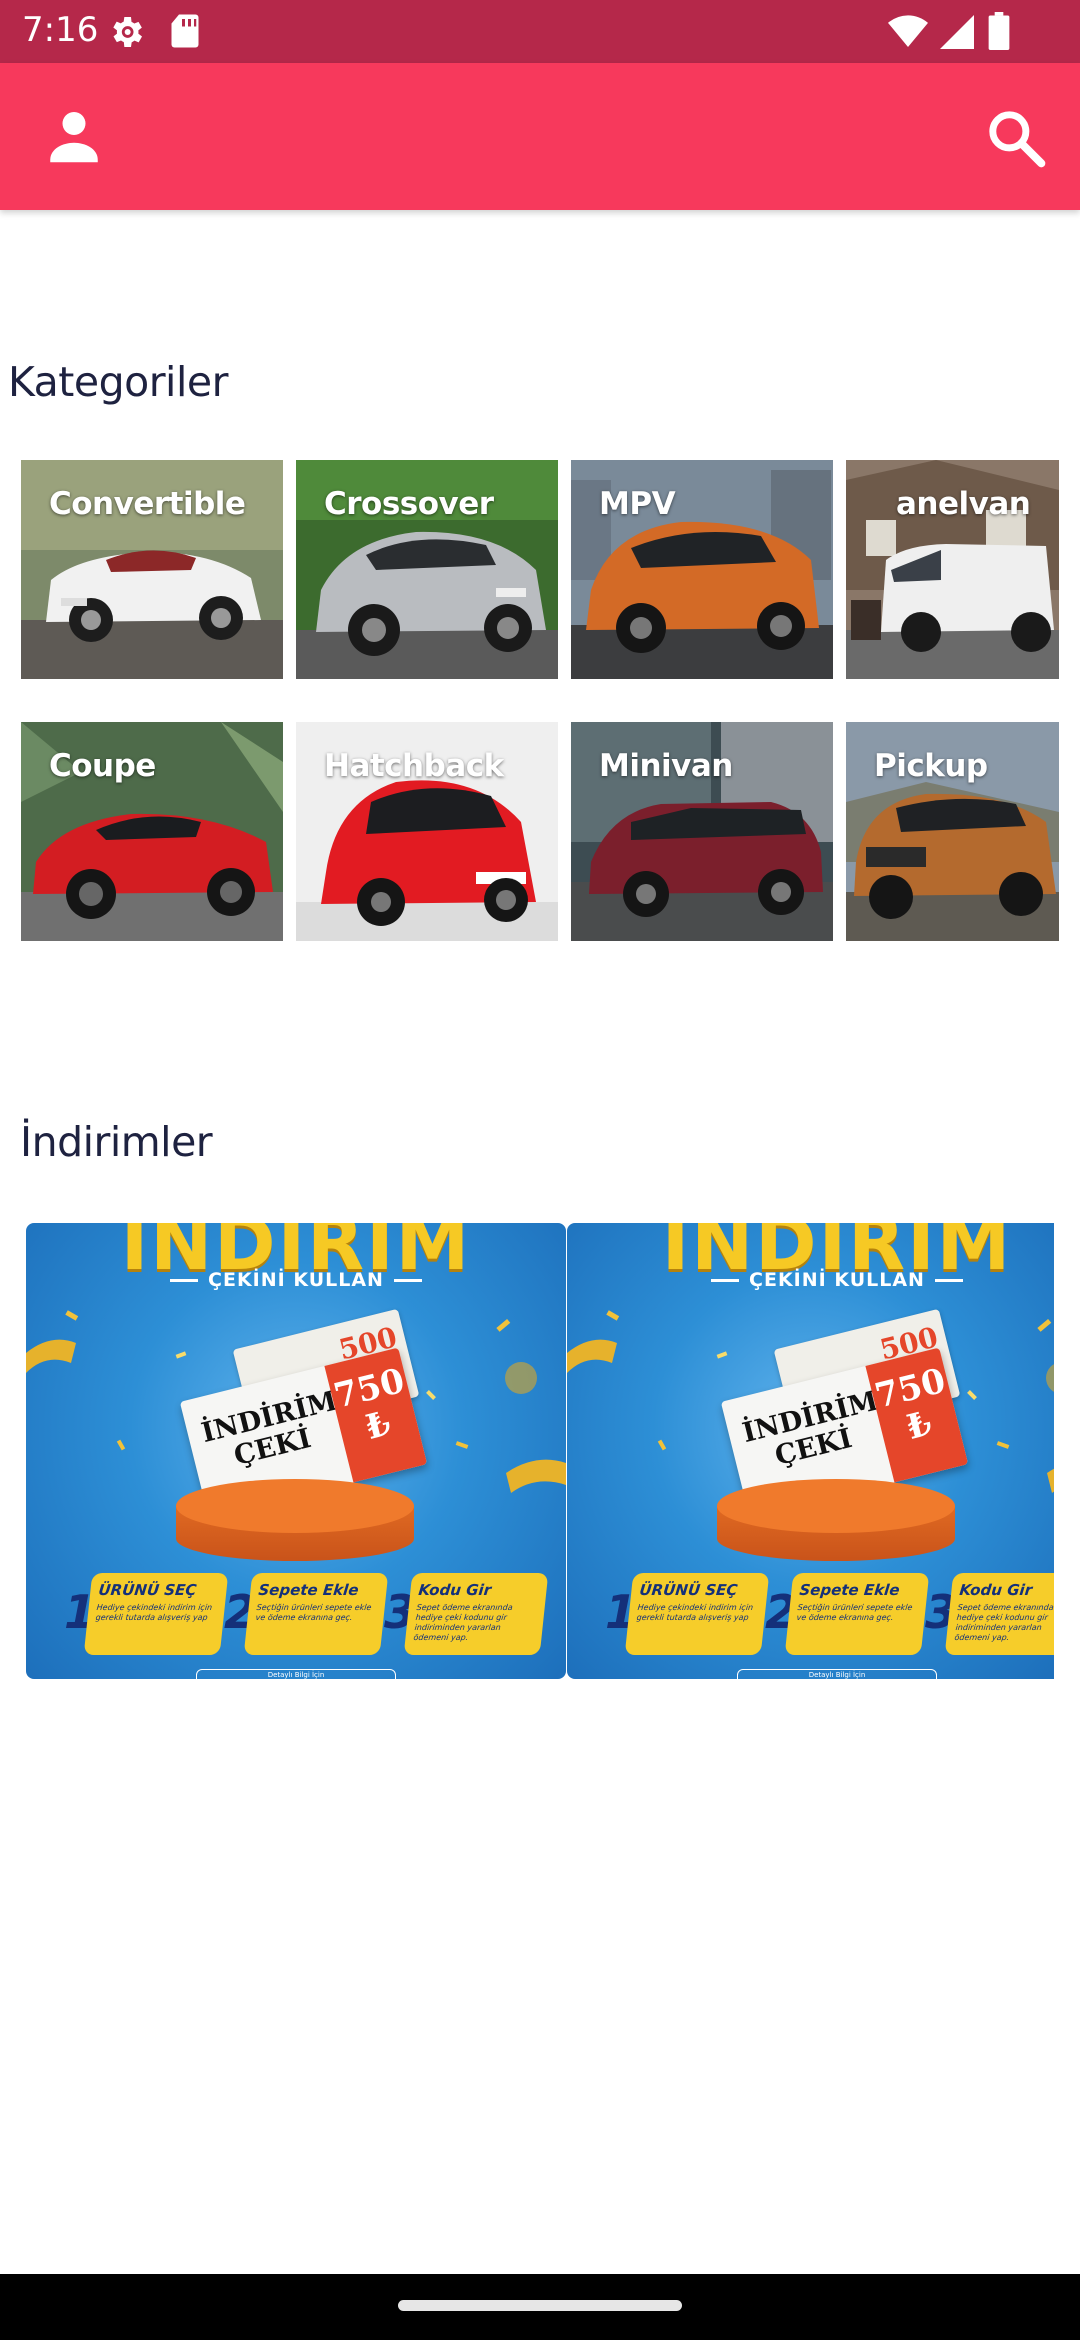 This screenshot has width=1080, height=2340. I want to click on category-label: MPV, so click(637, 504).